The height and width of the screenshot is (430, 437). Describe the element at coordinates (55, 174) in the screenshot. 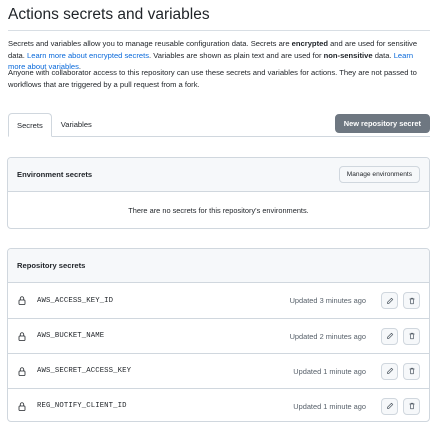

I see `environment-secrets-title: Environment secrets` at that location.